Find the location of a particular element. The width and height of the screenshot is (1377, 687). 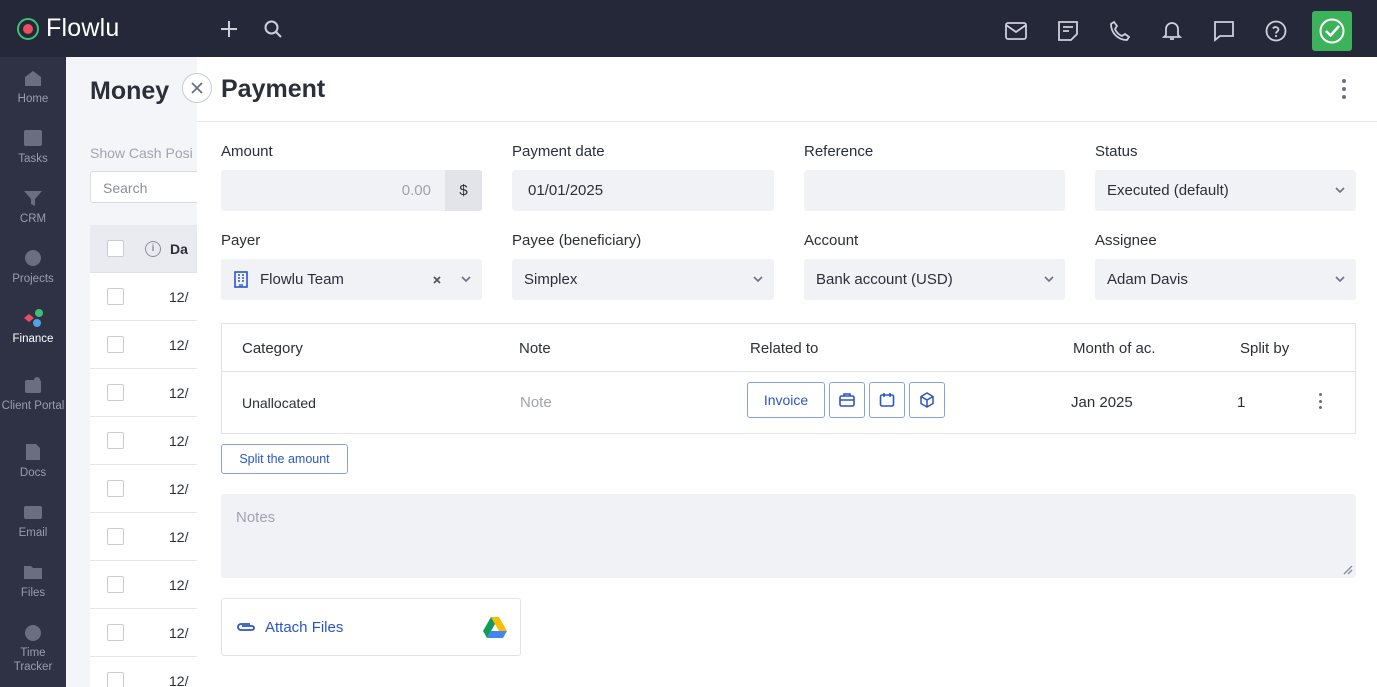

show-cash-position-toggle: Show Cash Posi is located at coordinates (141, 153).